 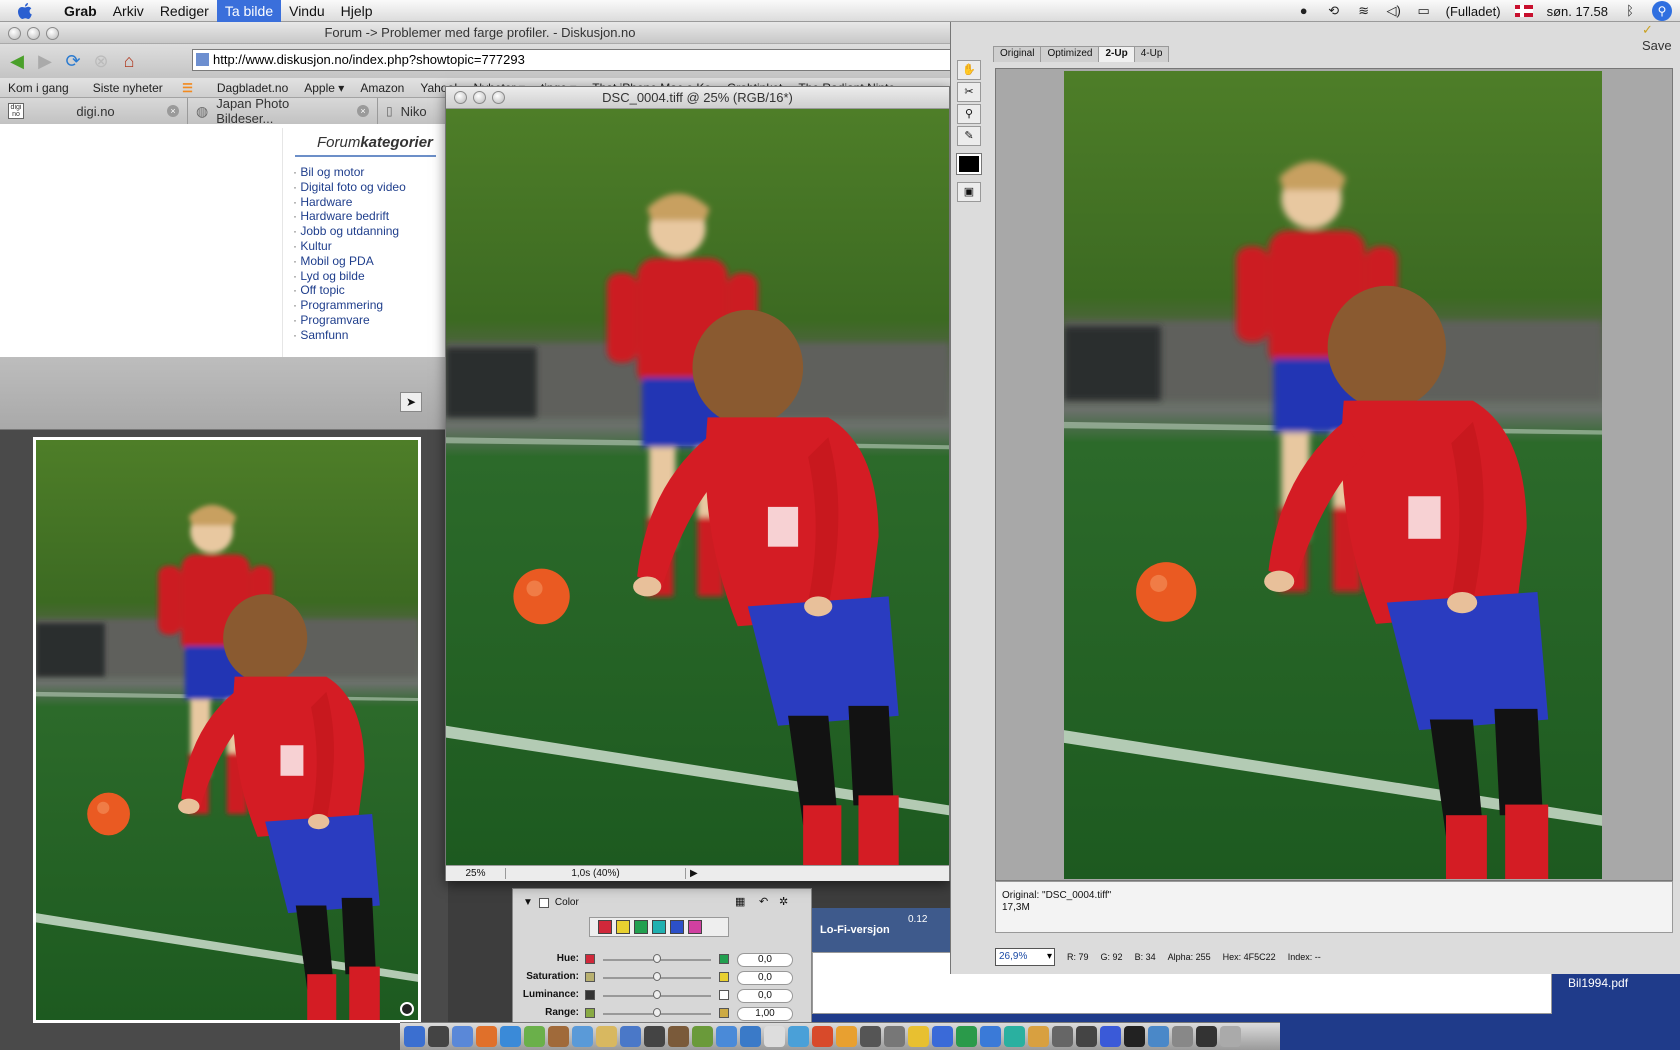 I want to click on menu-rediger: Rediger, so click(x=184, y=11).